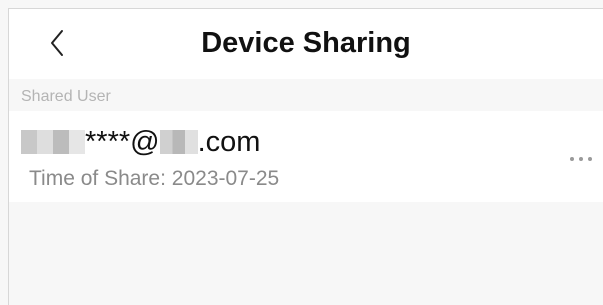 This screenshot has width=603, height=305. I want to click on share-time-label: Time of Share:, so click(97, 178).